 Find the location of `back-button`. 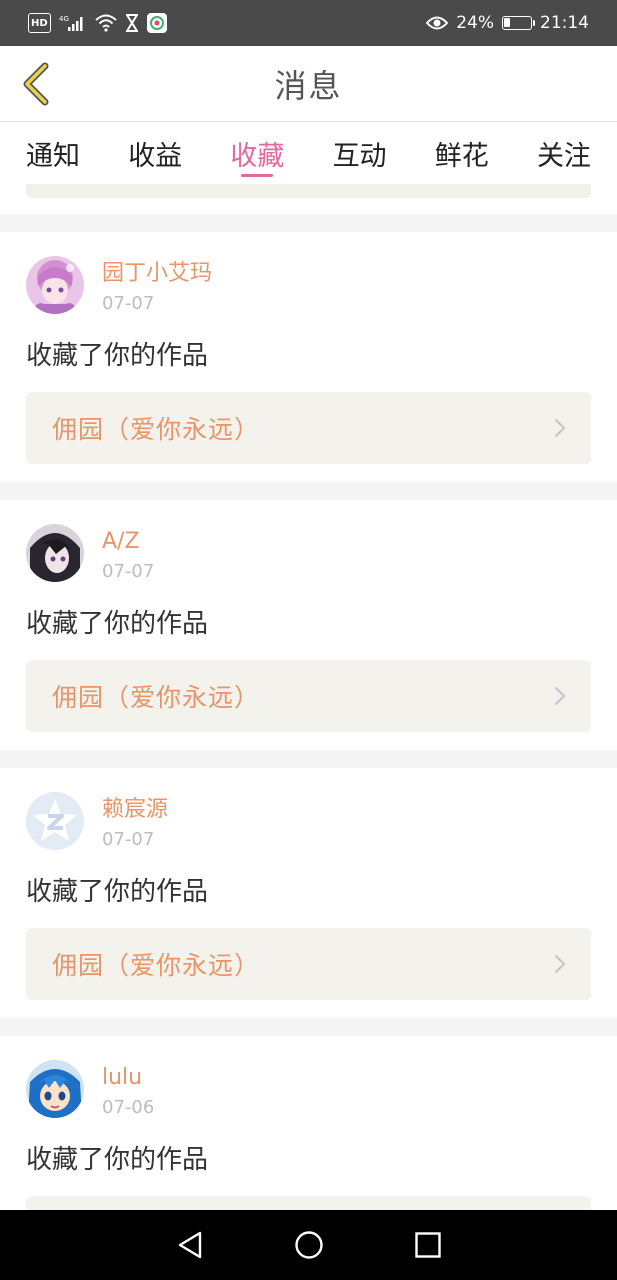

back-button is located at coordinates (36, 84).